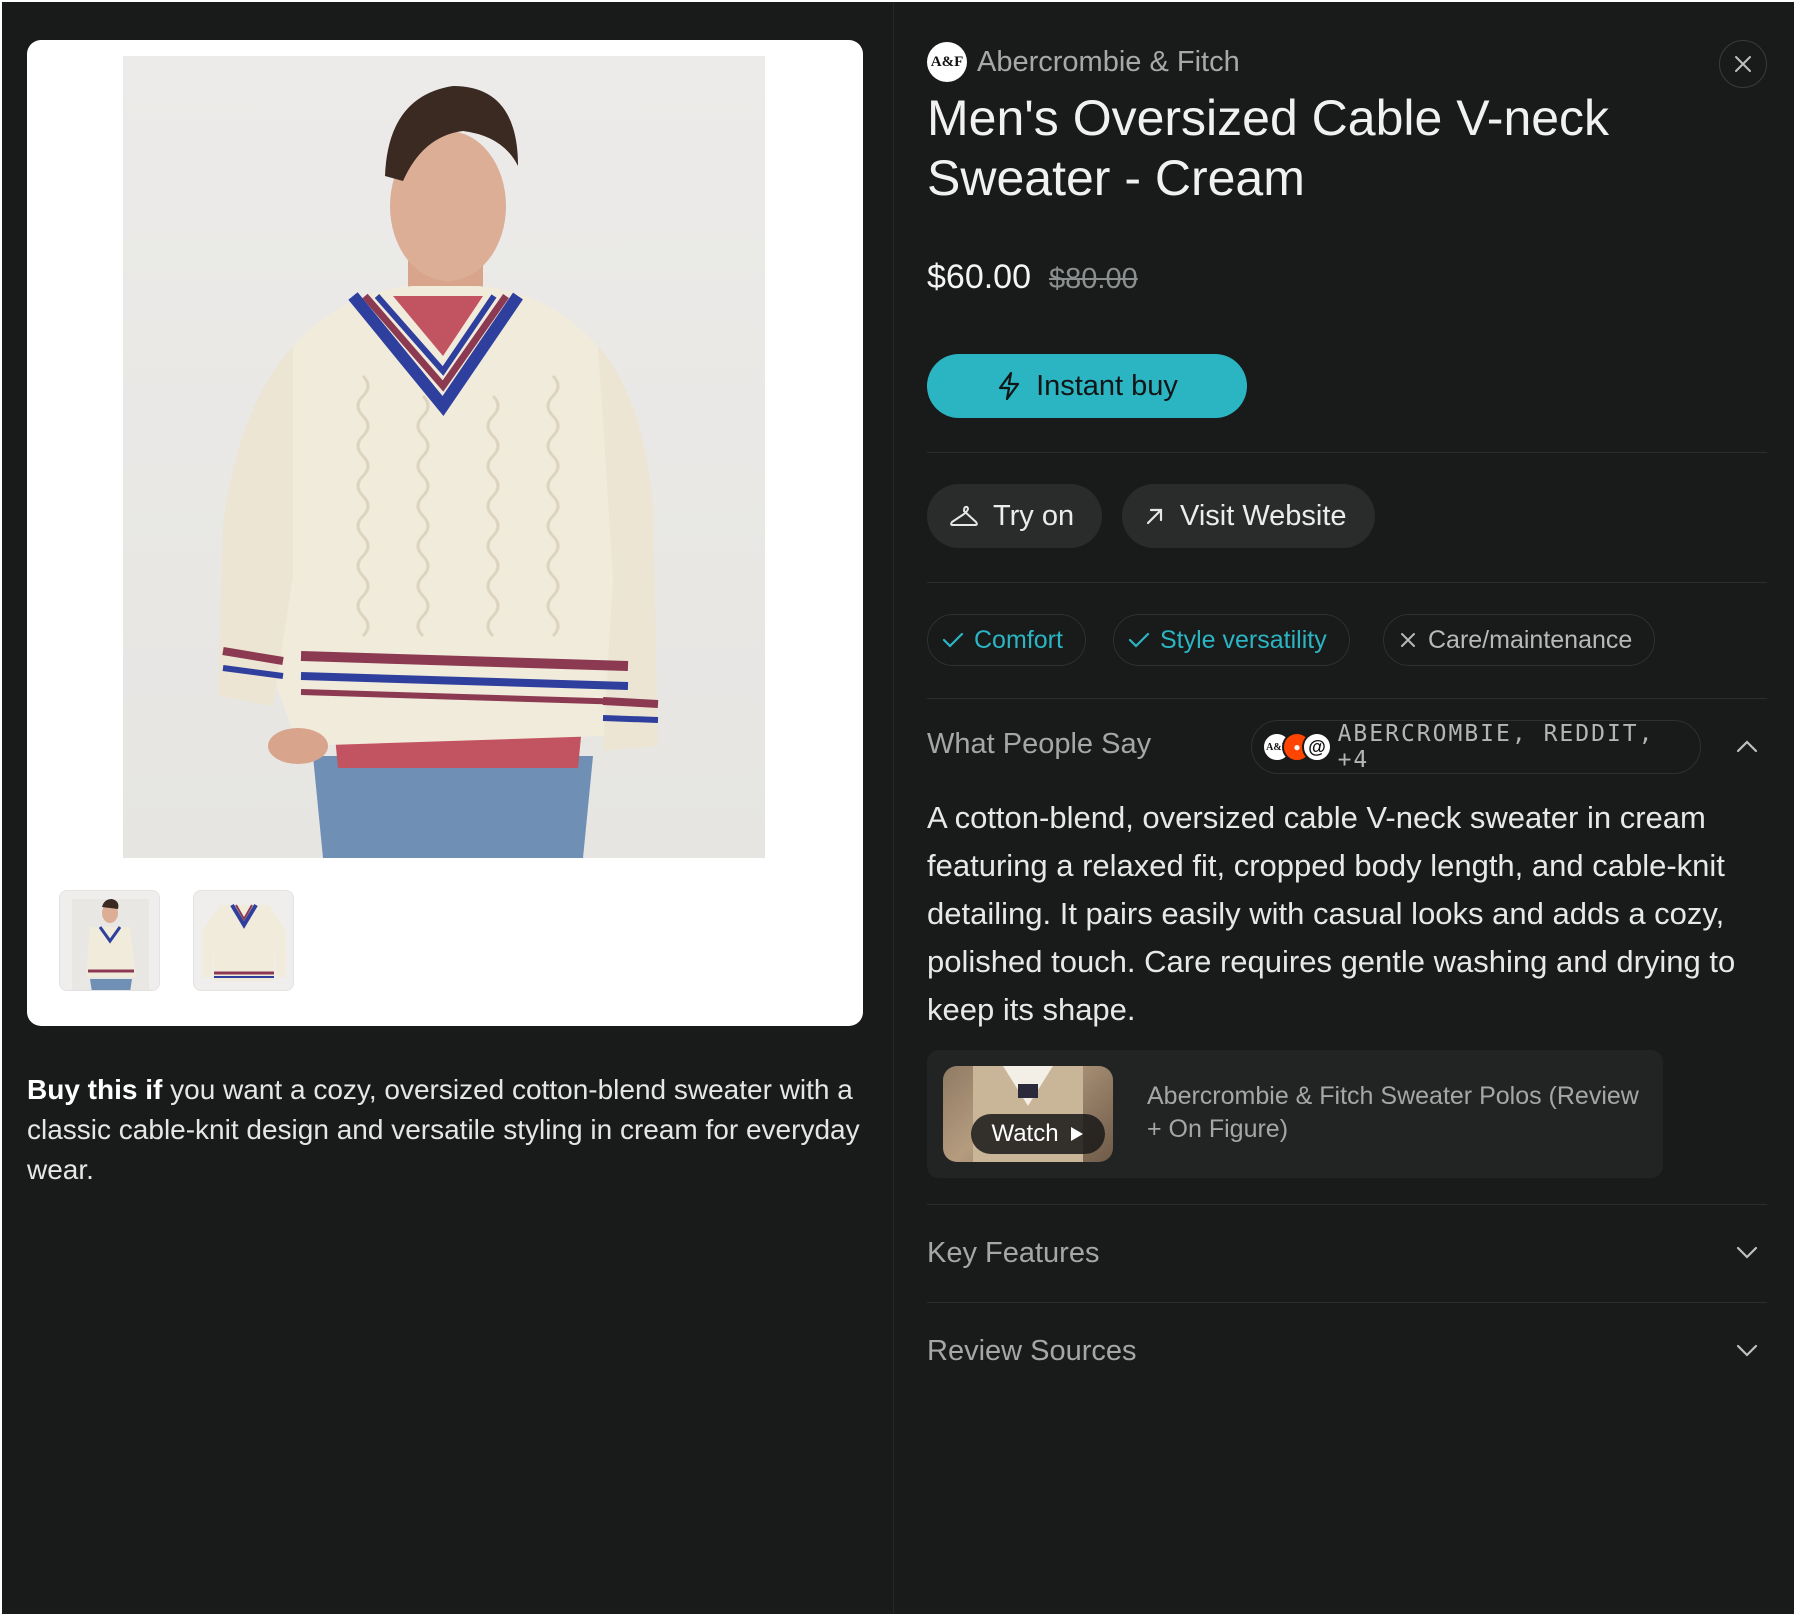 This screenshot has width=1796, height=1616. I want to click on key-features-label: Key Features, so click(1013, 1252).